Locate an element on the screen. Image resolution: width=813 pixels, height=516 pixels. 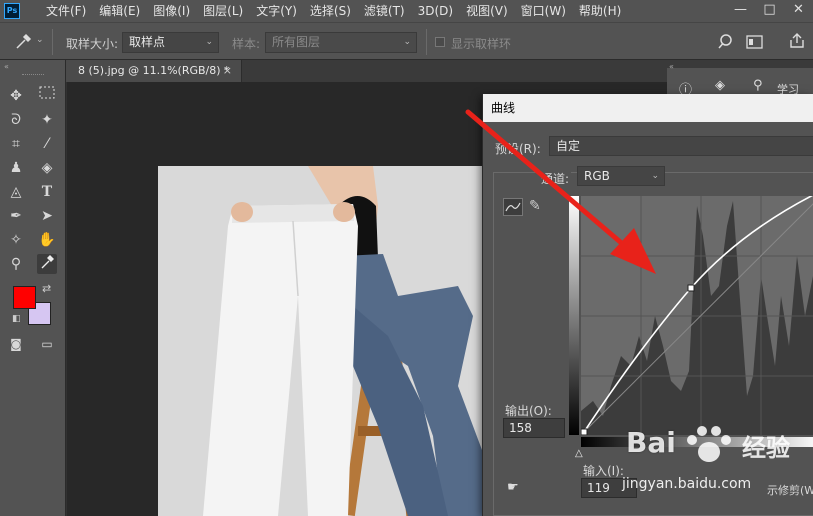
minimize-button: — is located at coordinates (740, 11).